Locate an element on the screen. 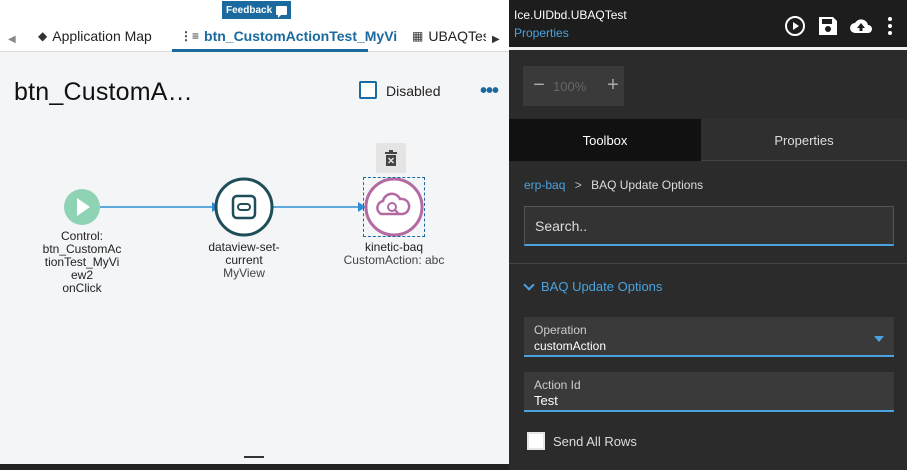 The width and height of the screenshot is (907, 470). operation-value: customAction is located at coordinates (570, 346).